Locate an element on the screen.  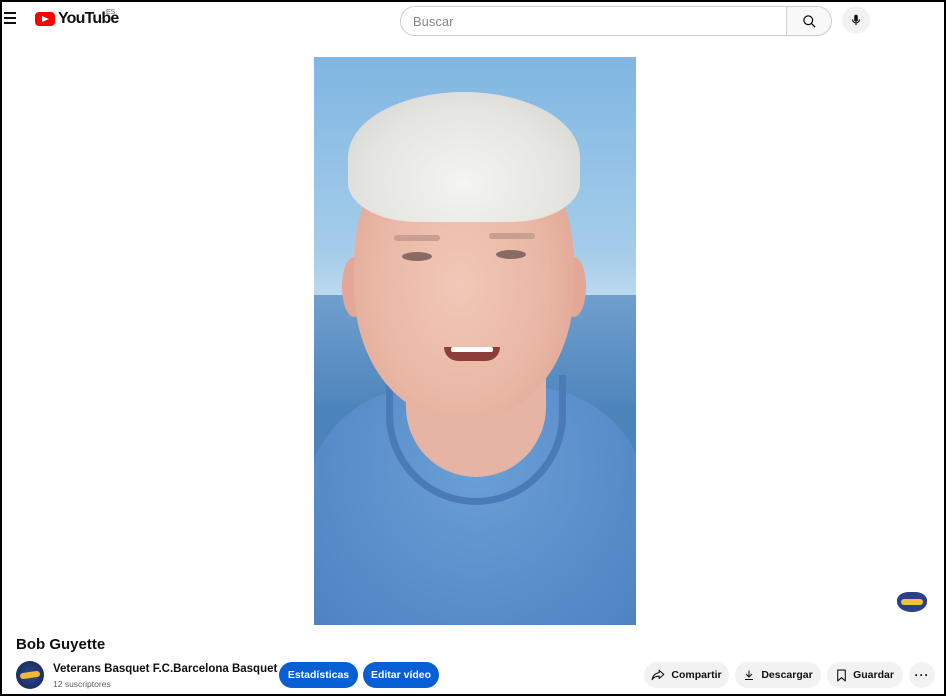
search-input is located at coordinates (593, 21).